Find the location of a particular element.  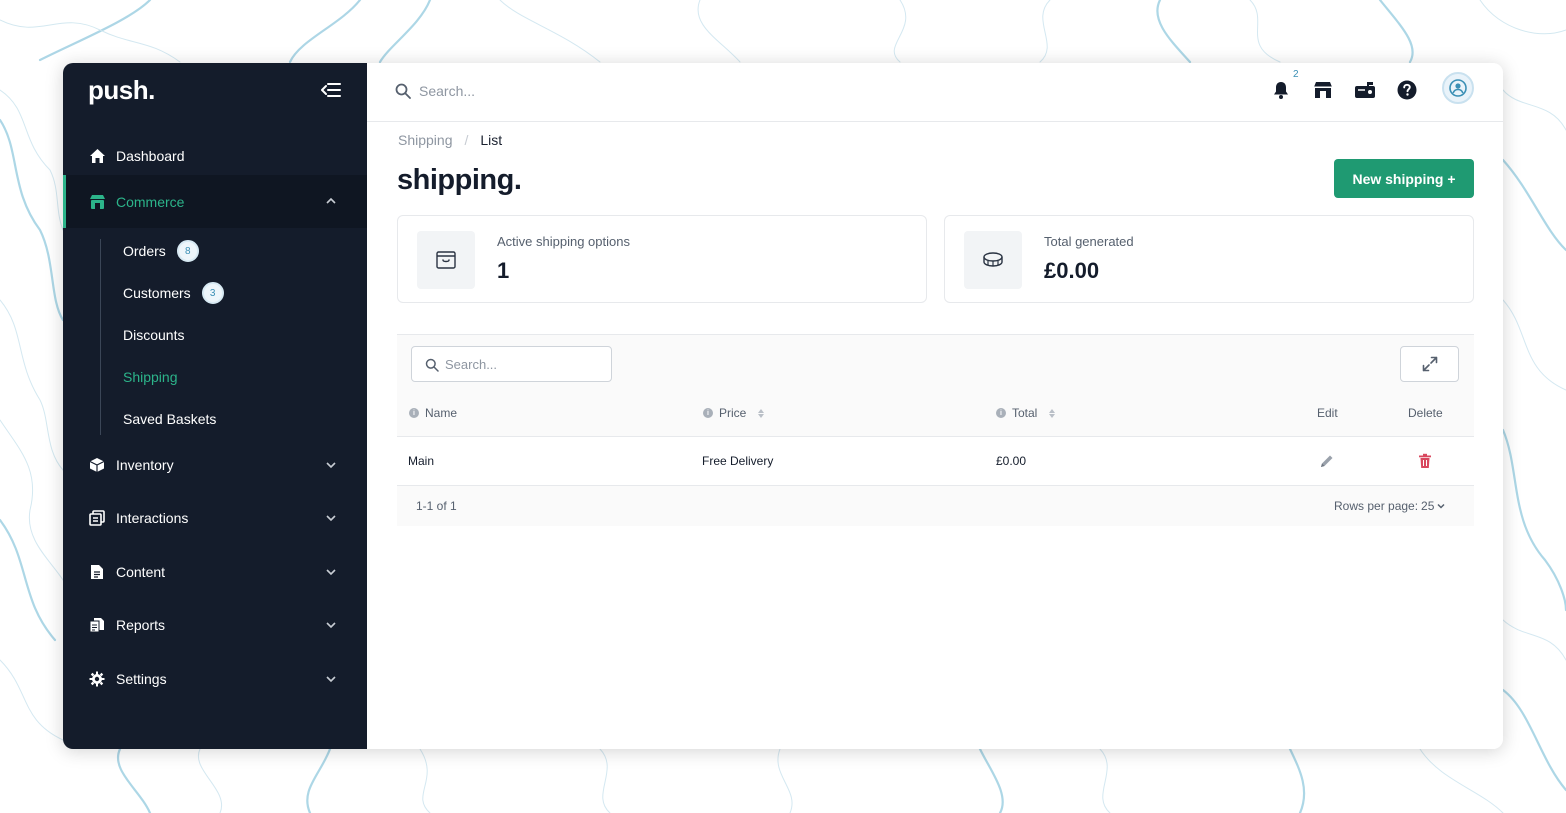

reports-icon is located at coordinates (97, 625).